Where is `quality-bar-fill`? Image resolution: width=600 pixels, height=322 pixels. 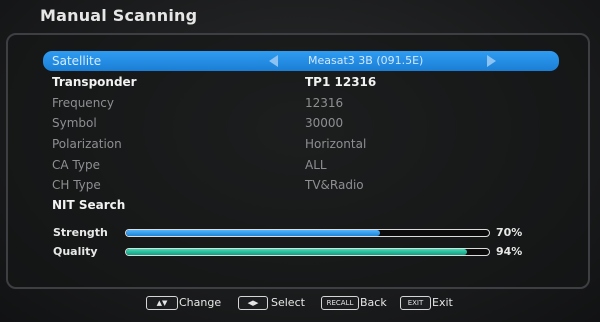
quality-bar-fill is located at coordinates (297, 252).